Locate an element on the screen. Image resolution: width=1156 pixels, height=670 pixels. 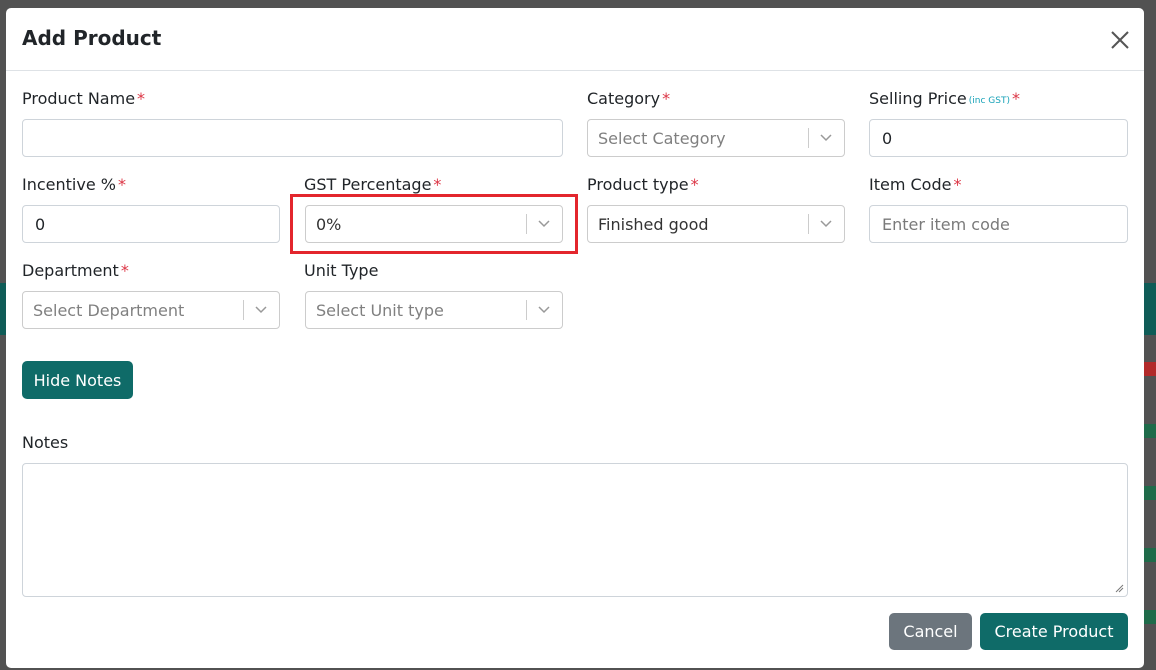
product-type-label: Product type * is located at coordinates (643, 184).